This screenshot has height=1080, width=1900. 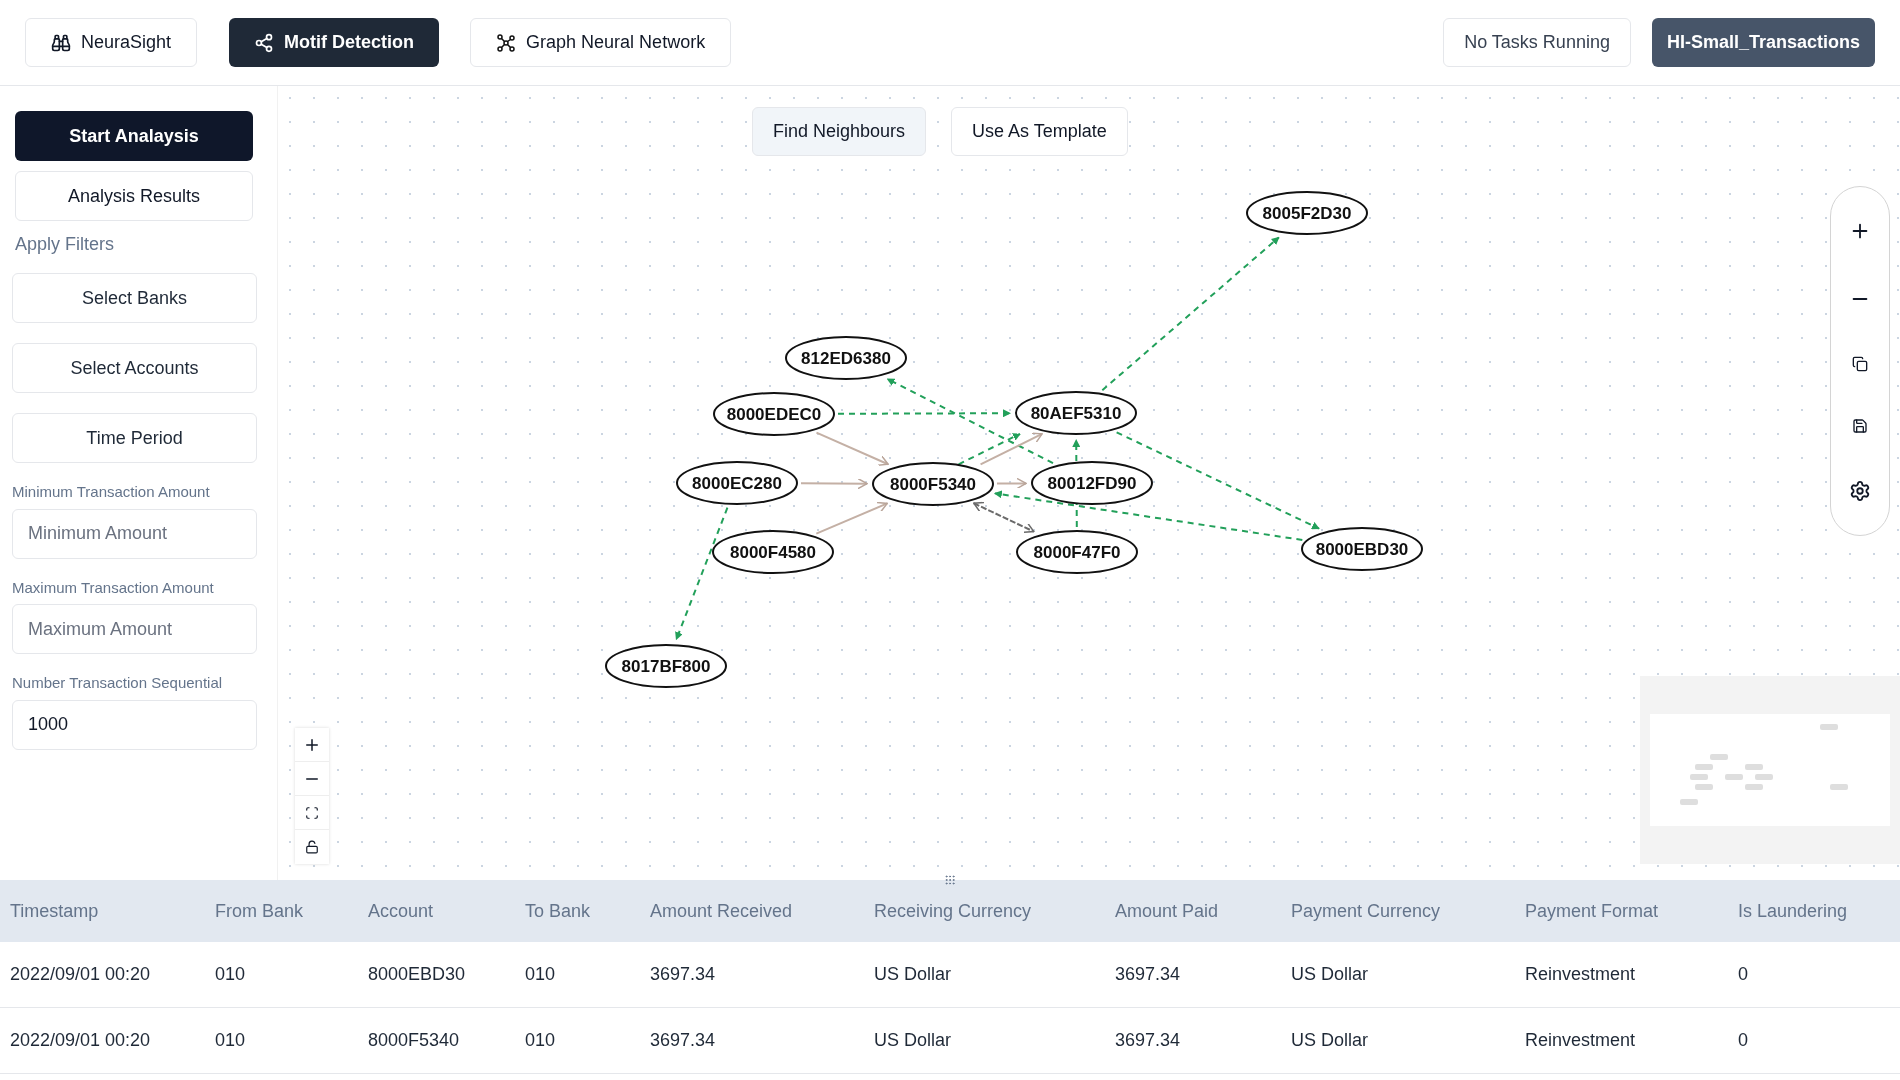 I want to click on filters-heading: Apply Filters, so click(x=65, y=244).